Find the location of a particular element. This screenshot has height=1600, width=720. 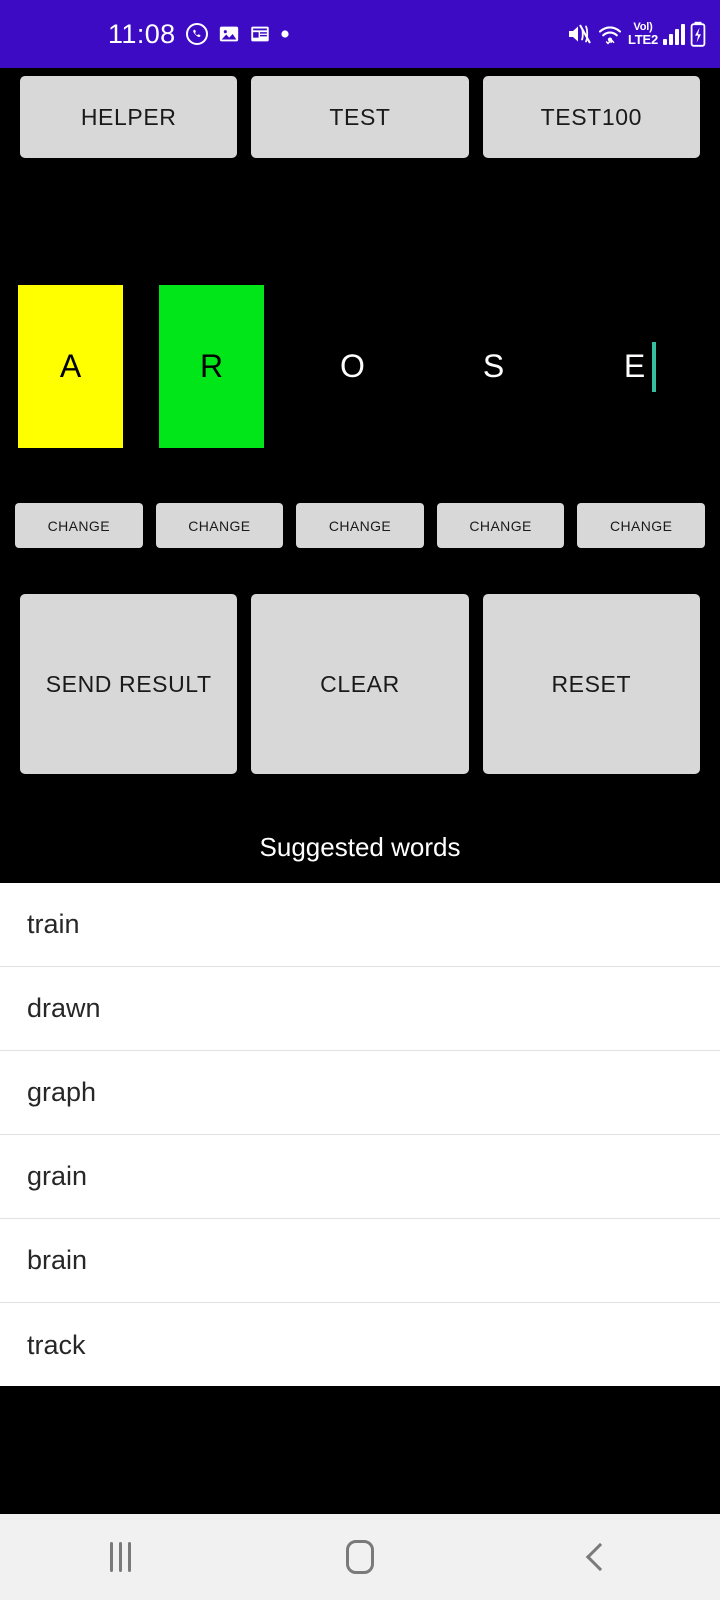

letter-slot-3-letter: O is located at coordinates (352, 366).